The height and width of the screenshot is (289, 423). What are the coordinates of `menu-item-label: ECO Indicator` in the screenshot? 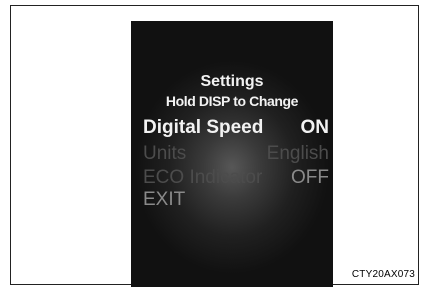 It's located at (203, 177).